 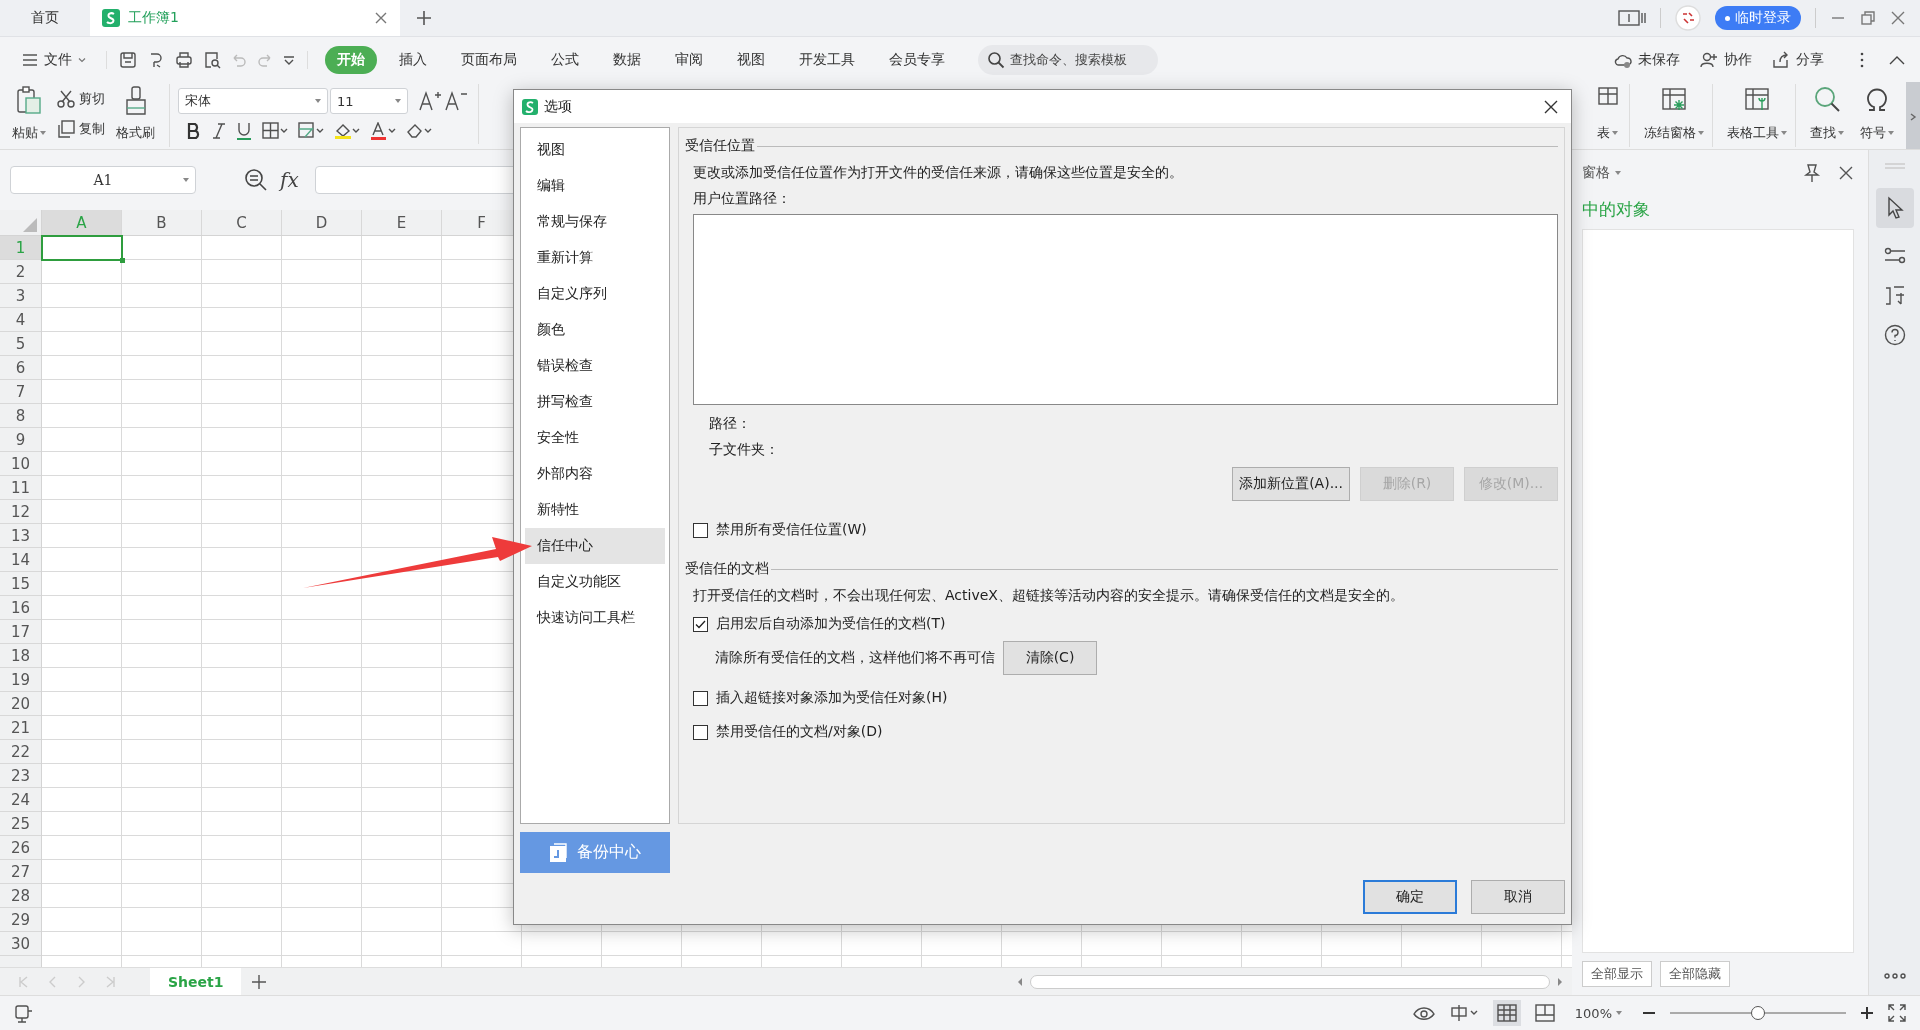 What do you see at coordinates (627, 59) in the screenshot?
I see `ribbon-tab: 数据` at bounding box center [627, 59].